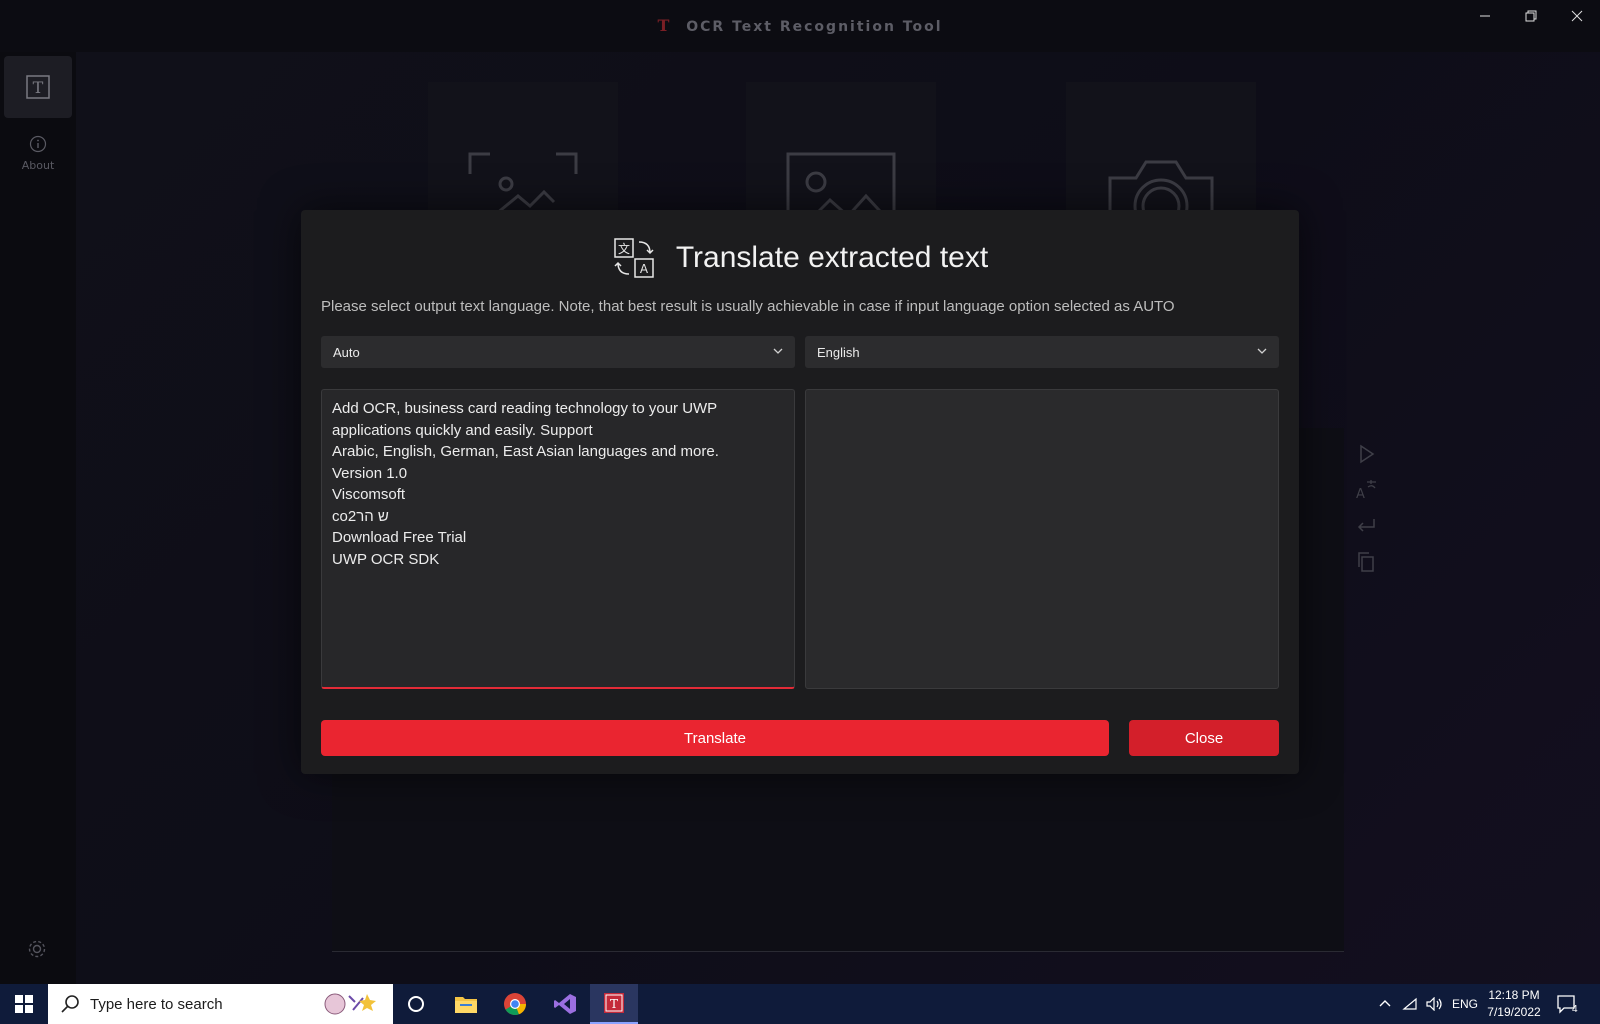 The image size is (1600, 1024). I want to click on taskbar: Type here to search T, so click(800, 1004).